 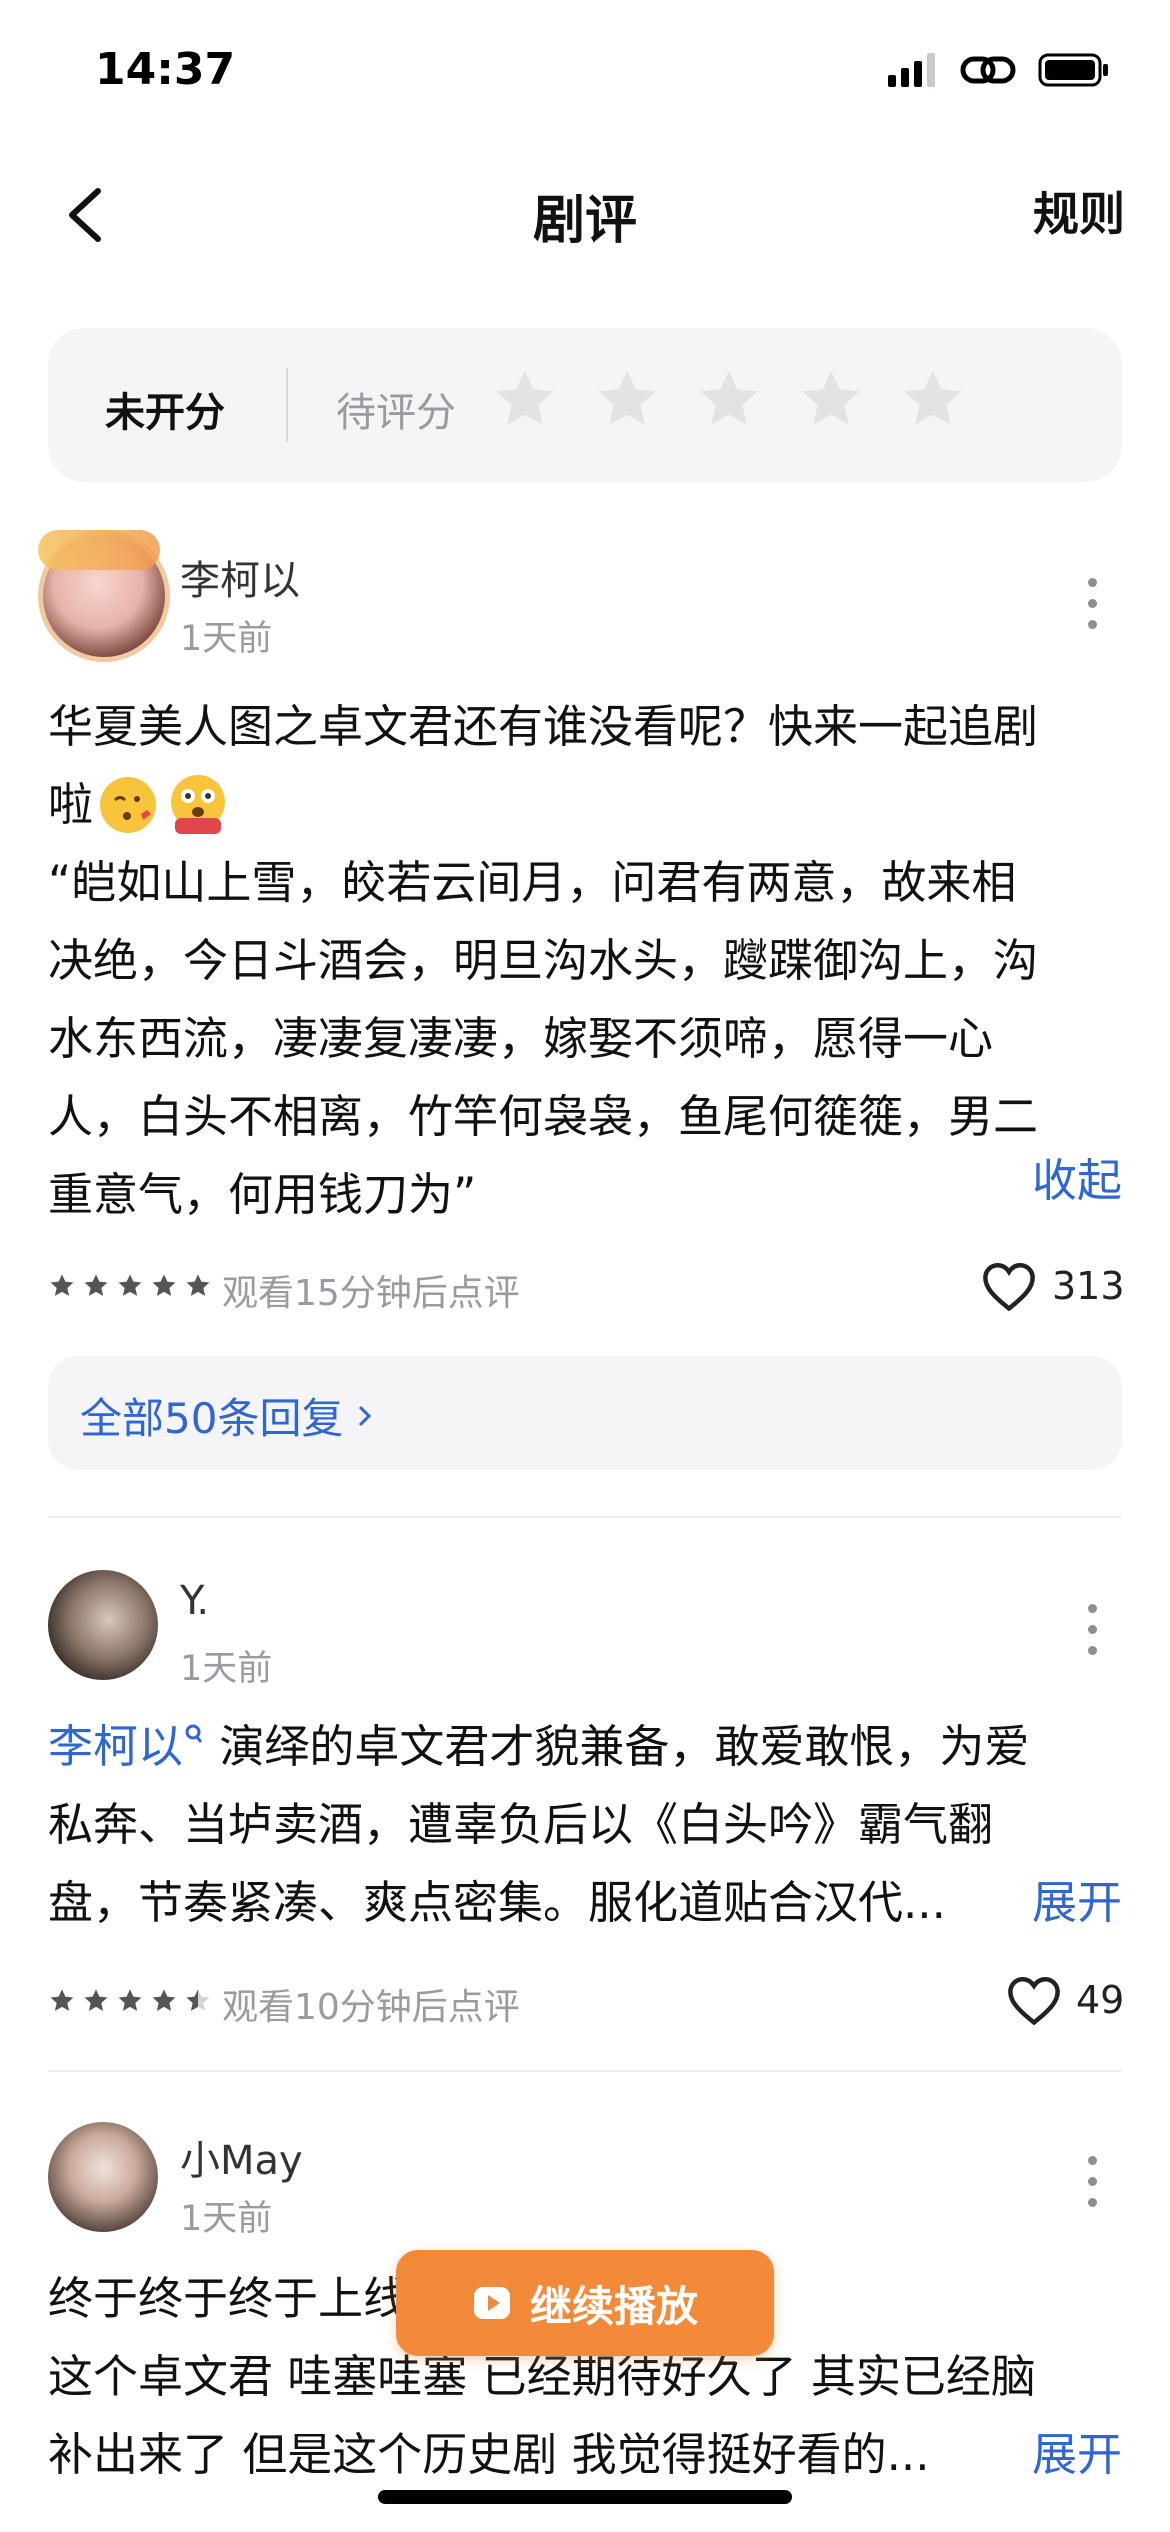 What do you see at coordinates (240, 577) in the screenshot?
I see `username: 李柯以` at bounding box center [240, 577].